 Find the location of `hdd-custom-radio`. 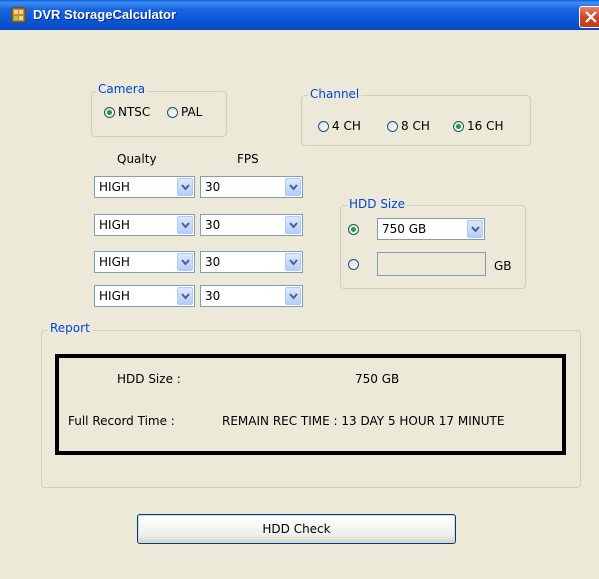

hdd-custom-radio is located at coordinates (353, 264).